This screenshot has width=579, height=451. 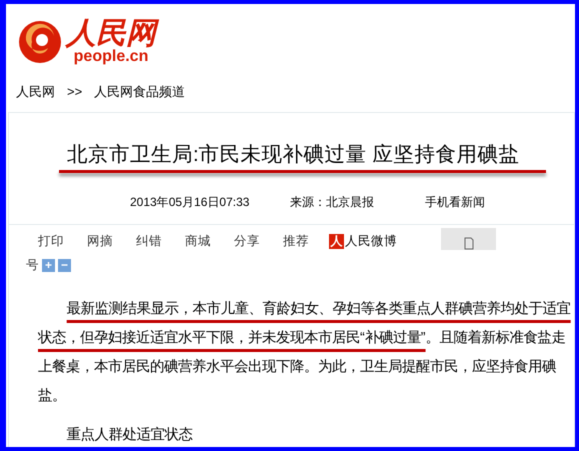 What do you see at coordinates (336, 241) in the screenshot?
I see `weibo-icon: 人` at bounding box center [336, 241].